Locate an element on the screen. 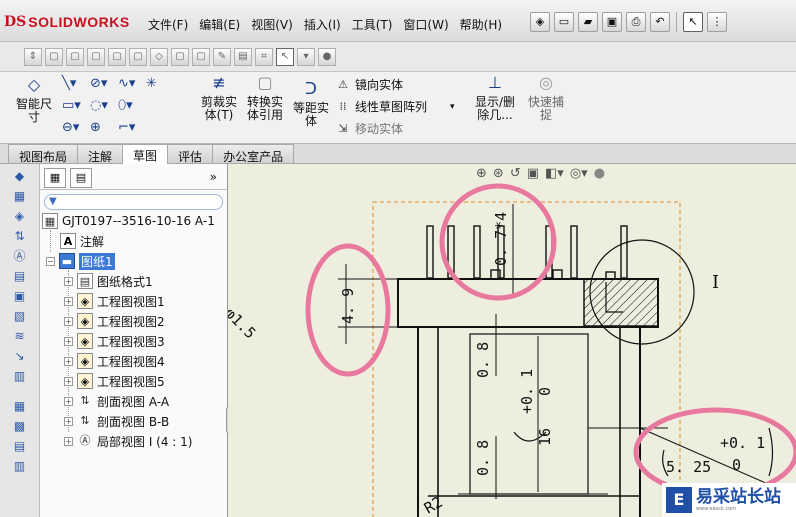 The width and height of the screenshot is (796, 517). tree-item: + ◈ 工程图视图4 is located at coordinates (114, 361).